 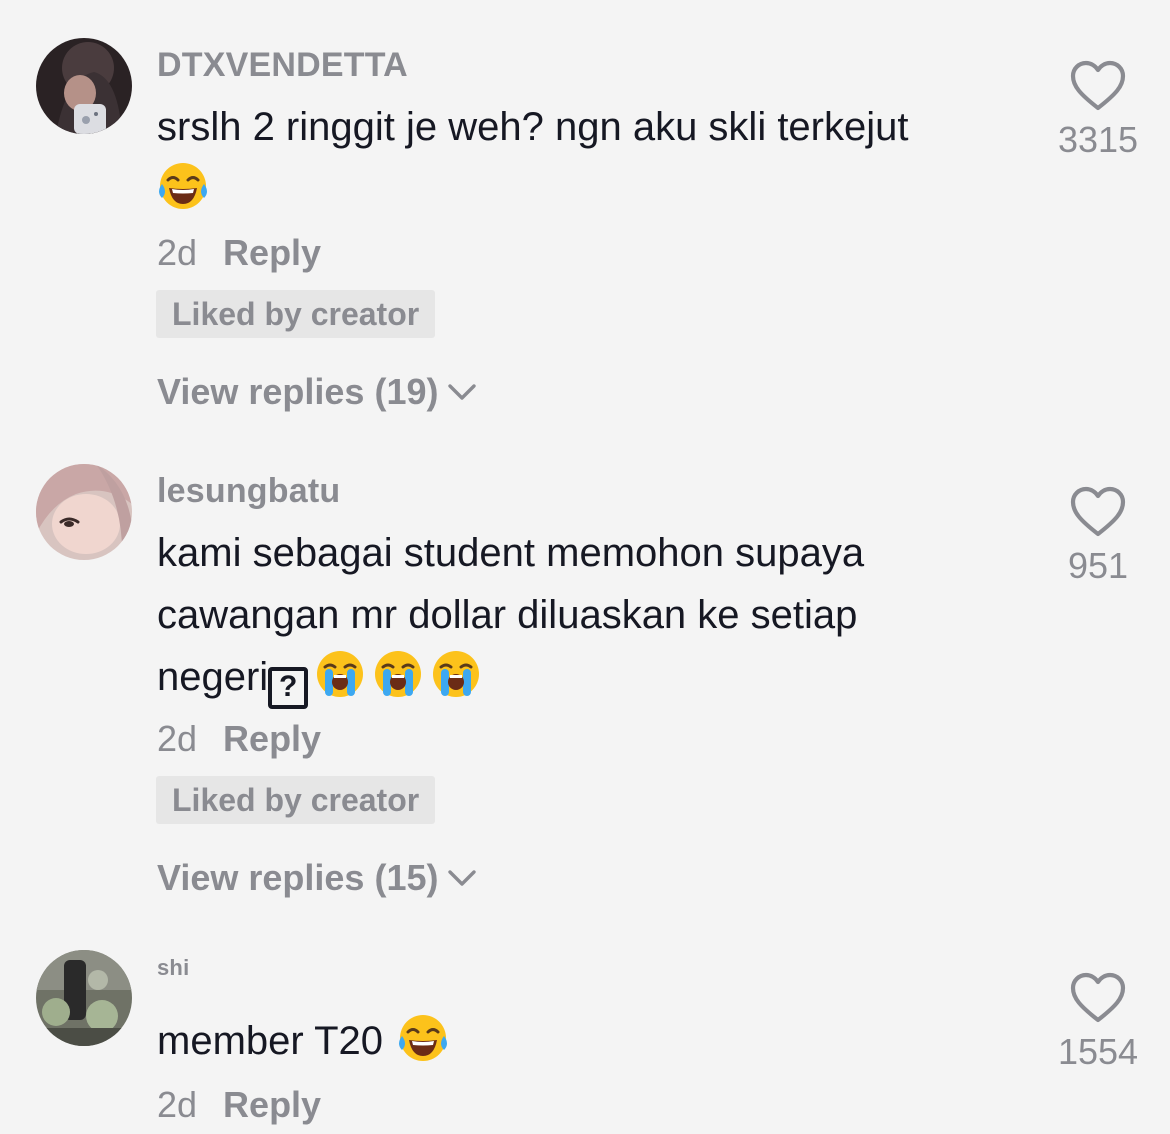 I want to click on comment-text-line: negeri, so click(x=213, y=677).